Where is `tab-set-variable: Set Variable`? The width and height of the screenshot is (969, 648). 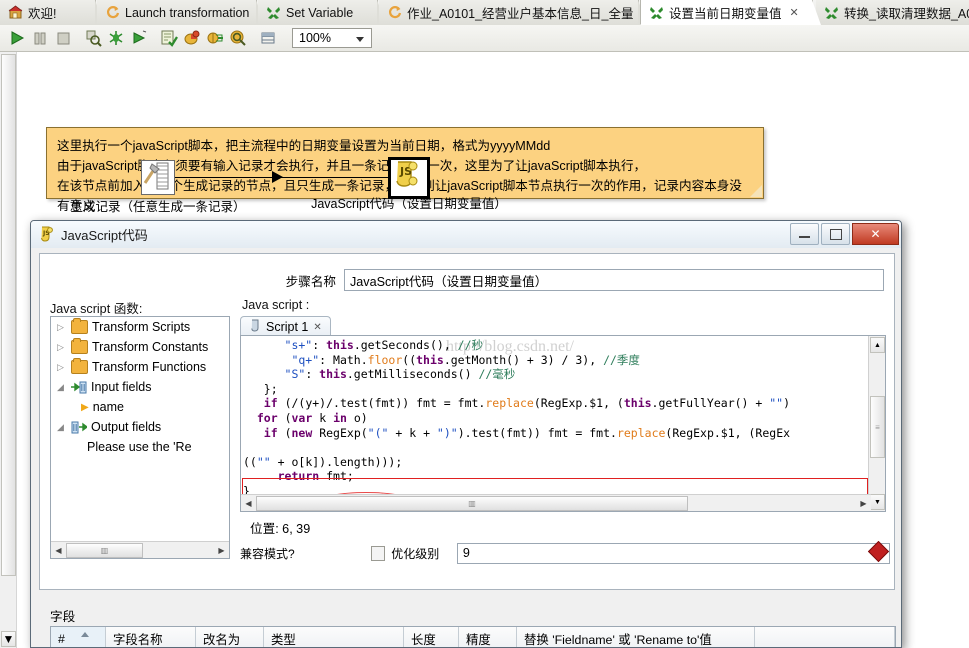
tab-set-variable: Set Variable is located at coordinates (322, 12).